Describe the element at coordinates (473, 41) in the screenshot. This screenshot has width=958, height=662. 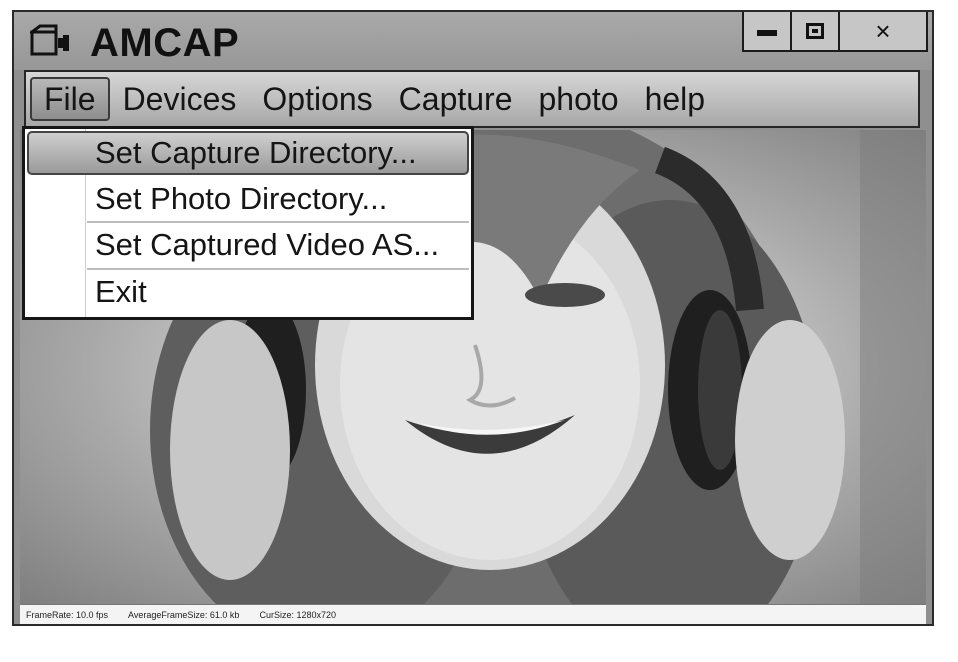
I see `title-bar: AMCAP ×` at that location.